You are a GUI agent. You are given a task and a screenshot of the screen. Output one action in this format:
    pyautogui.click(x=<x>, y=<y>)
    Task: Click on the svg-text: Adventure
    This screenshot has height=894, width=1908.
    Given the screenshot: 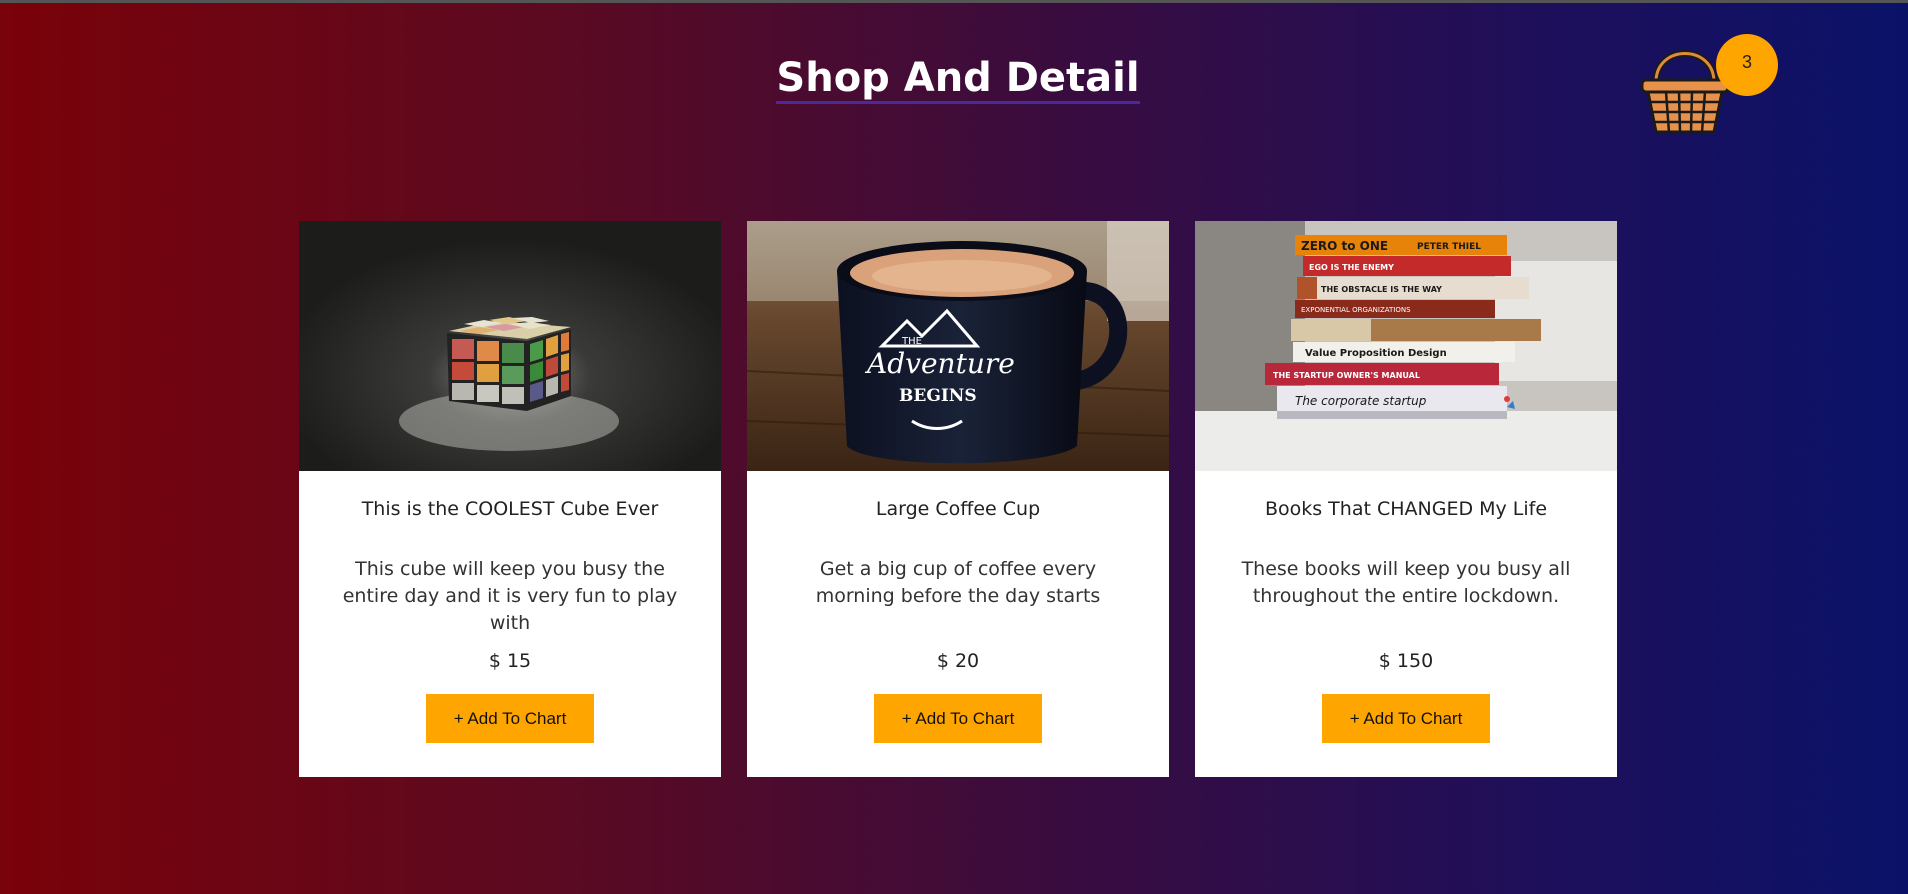 What is the action you would take?
    pyautogui.click(x=939, y=363)
    